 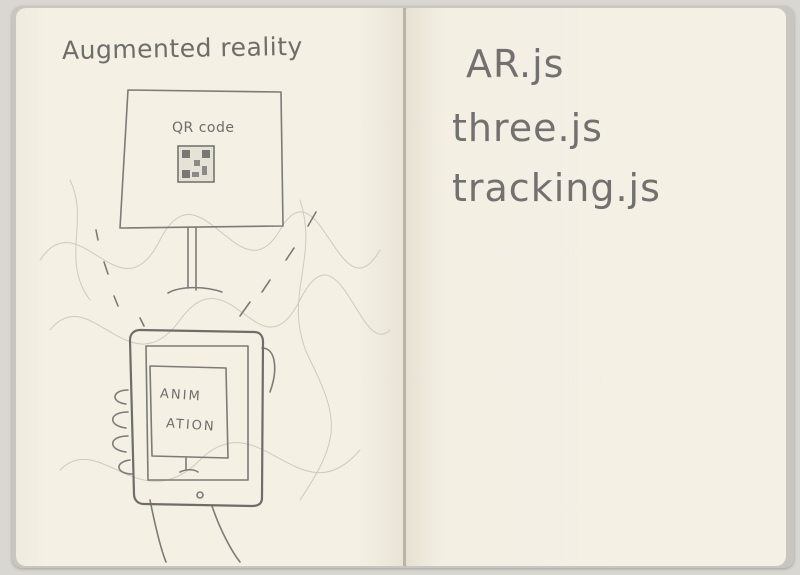 What do you see at coordinates (203, 128) in the screenshot?
I see `qr-code-label: QR code` at bounding box center [203, 128].